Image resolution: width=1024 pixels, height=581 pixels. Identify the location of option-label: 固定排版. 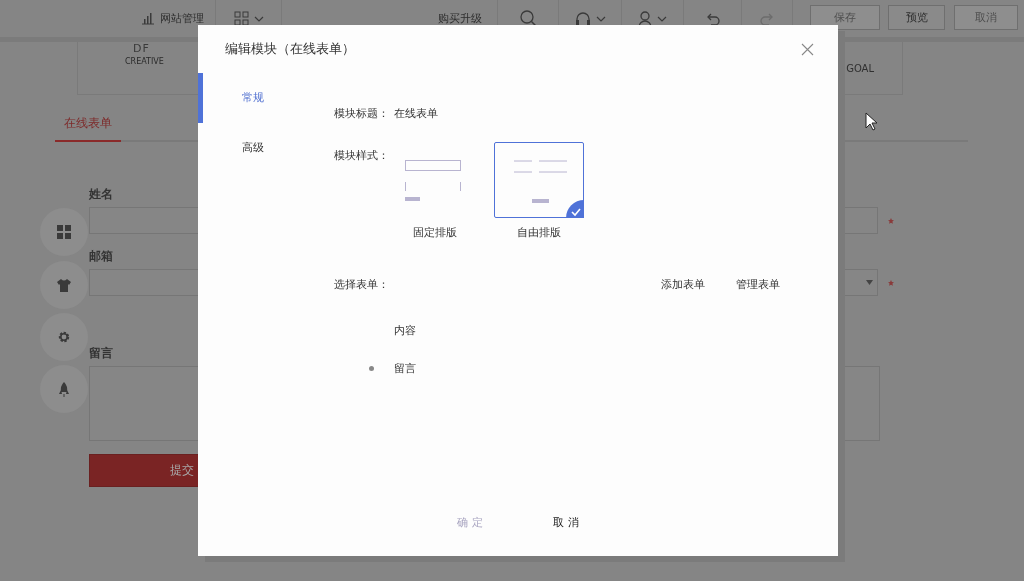
(435, 233).